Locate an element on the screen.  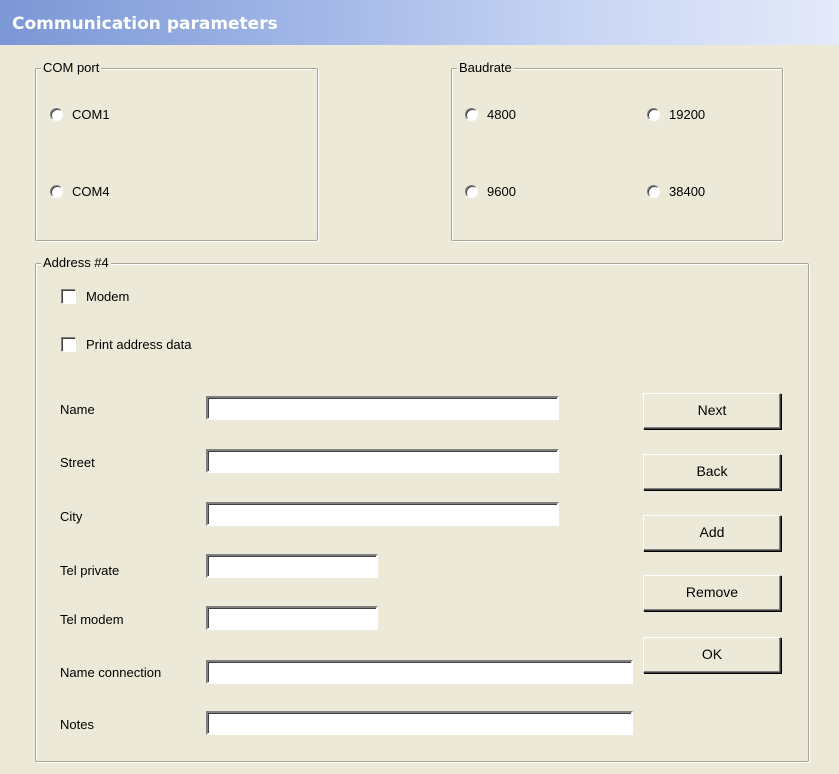
add-button: Add is located at coordinates (712, 533).